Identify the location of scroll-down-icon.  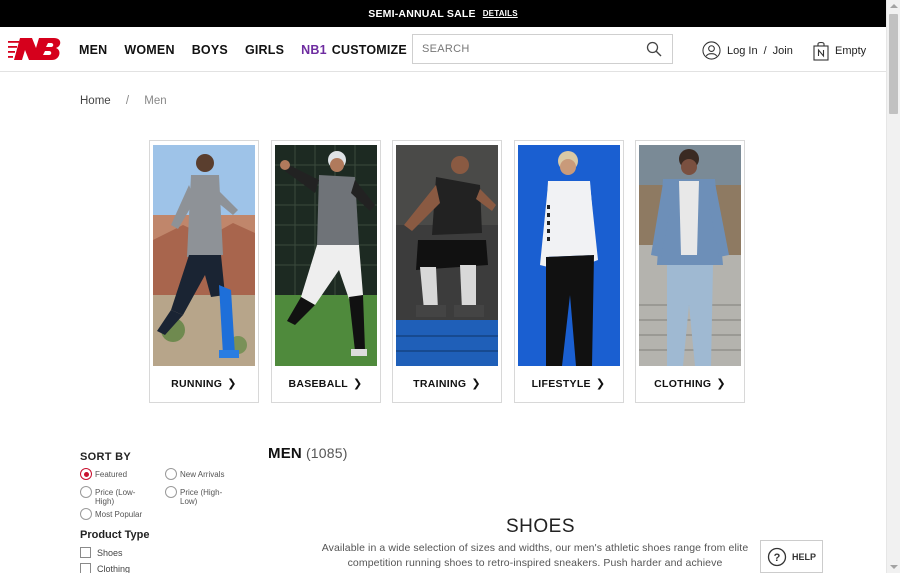
(894, 567).